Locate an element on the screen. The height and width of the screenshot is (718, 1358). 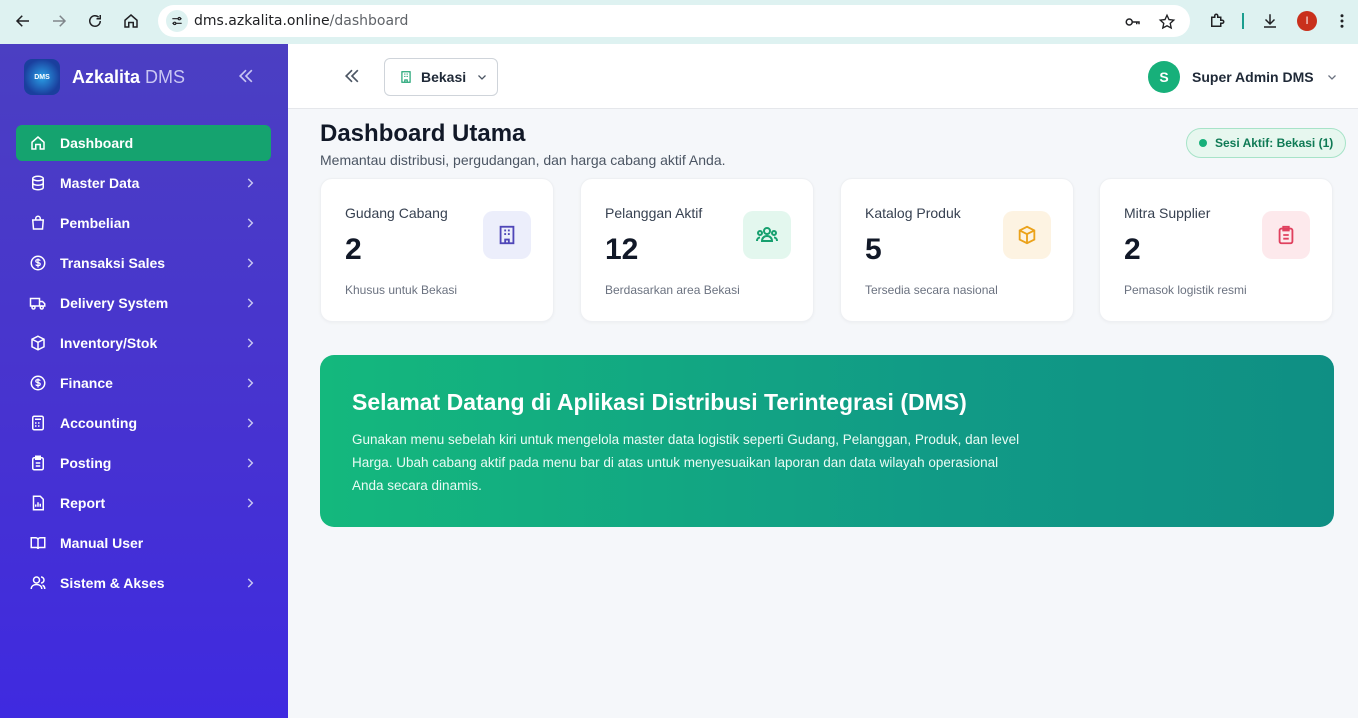
sidebar-item-sistem-akses: Sistem & Akses is located at coordinates (143, 583).